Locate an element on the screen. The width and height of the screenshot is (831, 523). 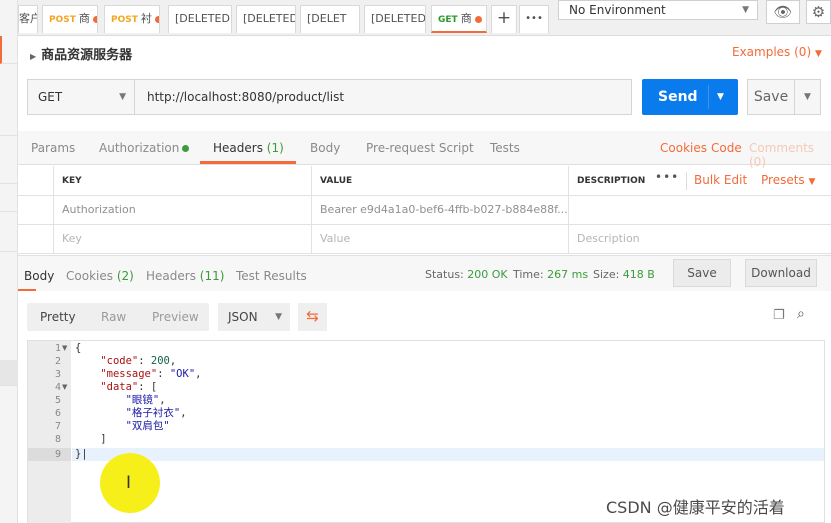
environment-select: No Environment ▼ is located at coordinates (658, 10).